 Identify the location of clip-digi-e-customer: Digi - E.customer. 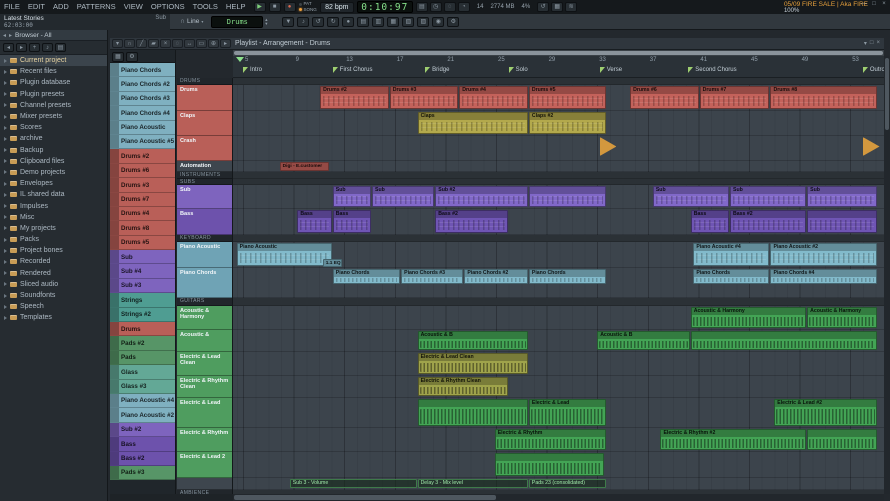
(304, 166).